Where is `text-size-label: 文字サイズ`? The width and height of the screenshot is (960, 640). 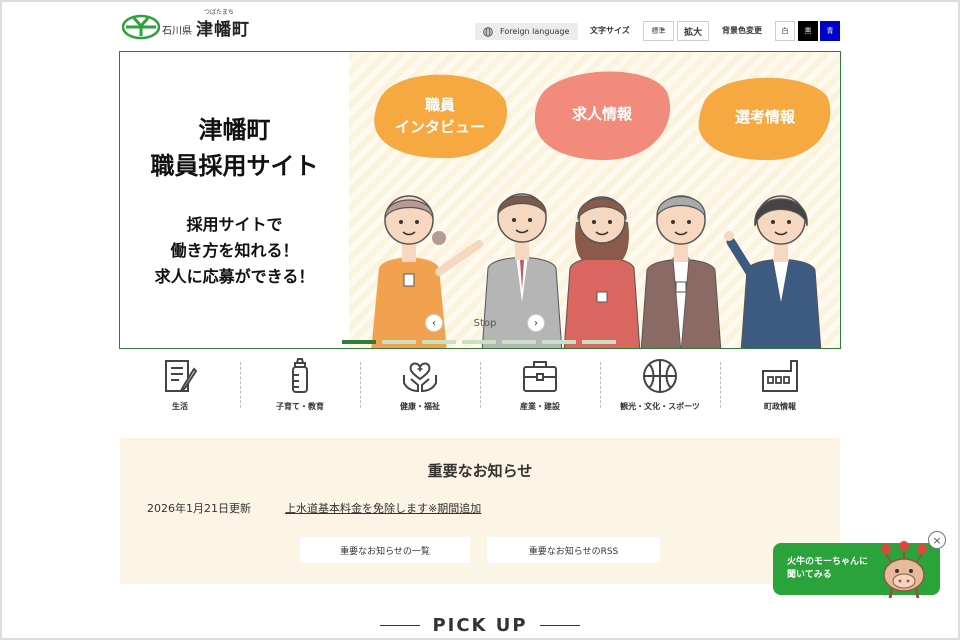
text-size-label: 文字サイズ is located at coordinates (610, 30).